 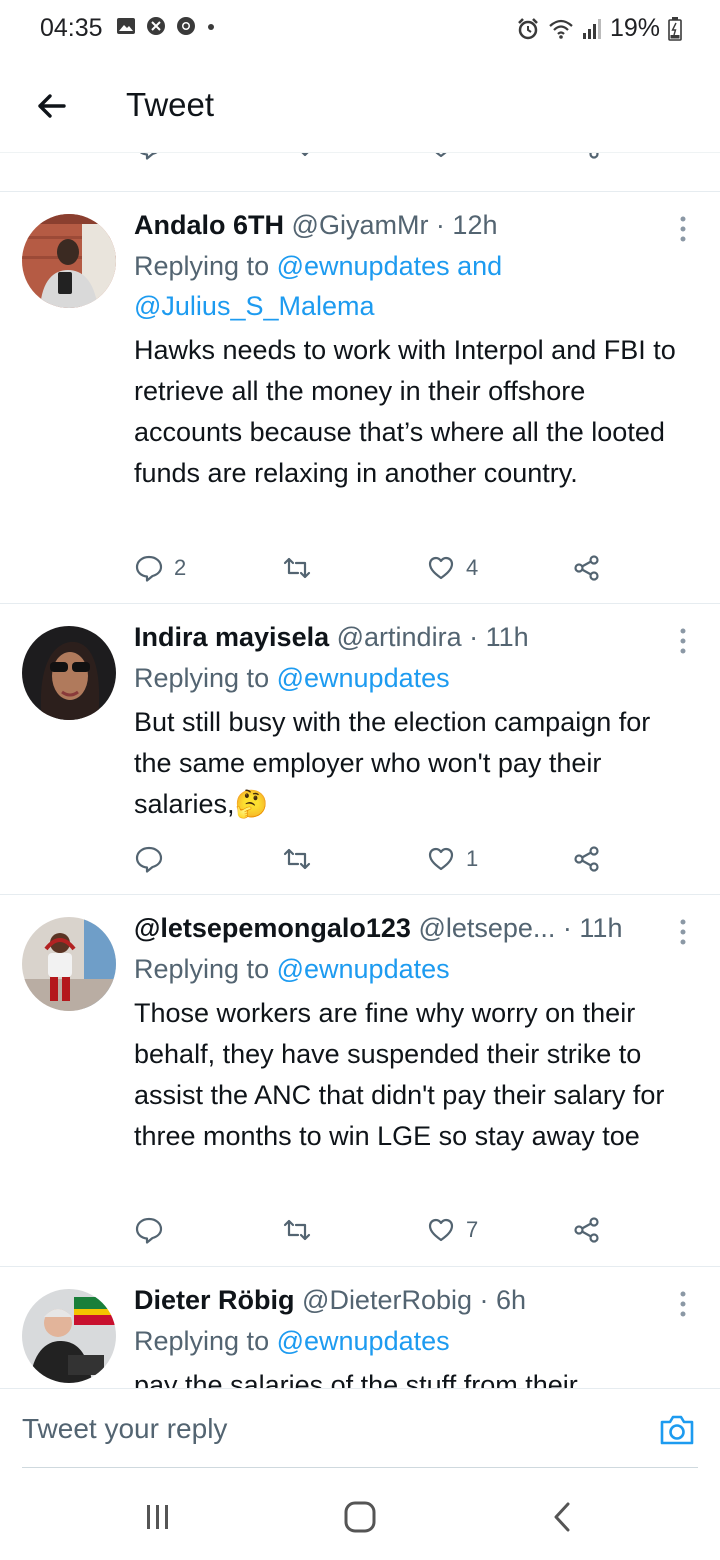 I want to click on app-bar: Tweet, so click(x=360, y=107).